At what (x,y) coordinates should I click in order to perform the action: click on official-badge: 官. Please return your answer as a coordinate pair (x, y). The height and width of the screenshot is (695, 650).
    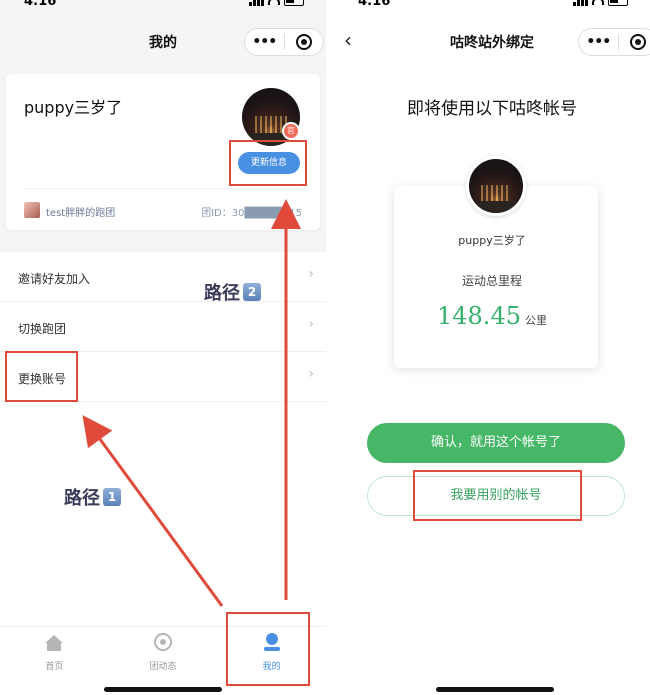
    Looking at the image, I should click on (291, 131).